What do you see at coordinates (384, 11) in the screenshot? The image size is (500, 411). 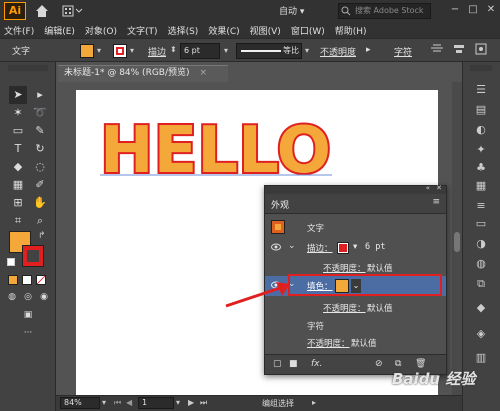 I see `stock-search-input: 搜索 Adobe Stock` at bounding box center [384, 11].